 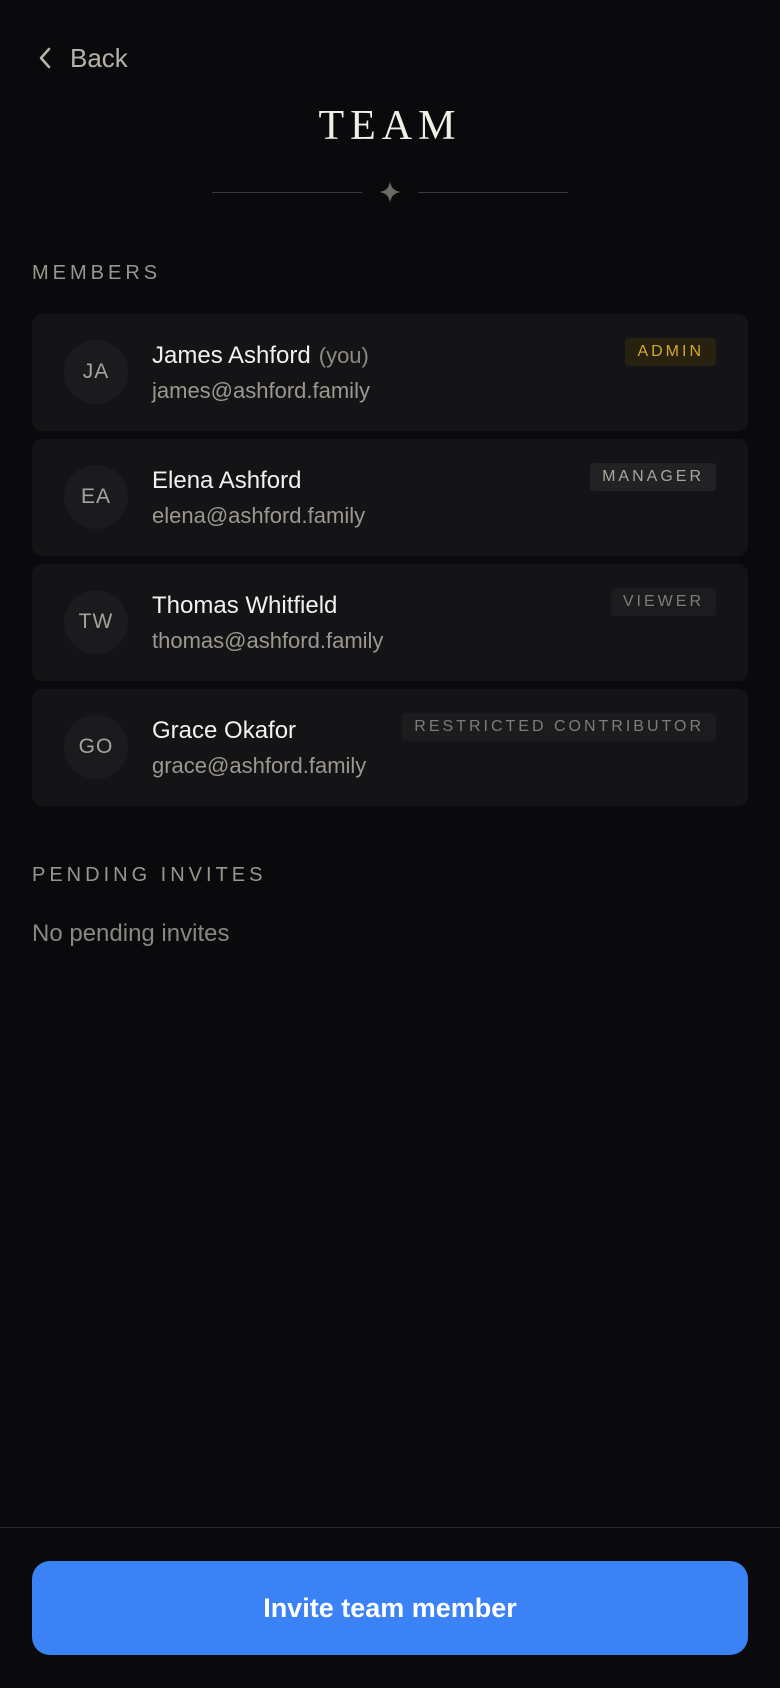 I want to click on member-email: grace@ashford.family, so click(x=259, y=765).